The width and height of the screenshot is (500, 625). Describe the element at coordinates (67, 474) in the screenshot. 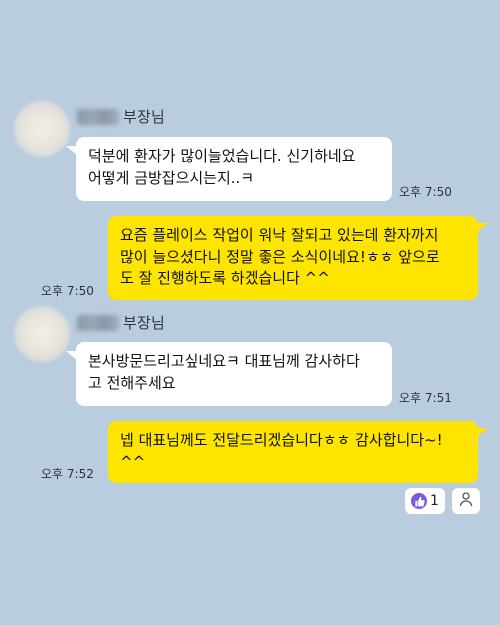

I see `message-time: 오후 7:52` at that location.